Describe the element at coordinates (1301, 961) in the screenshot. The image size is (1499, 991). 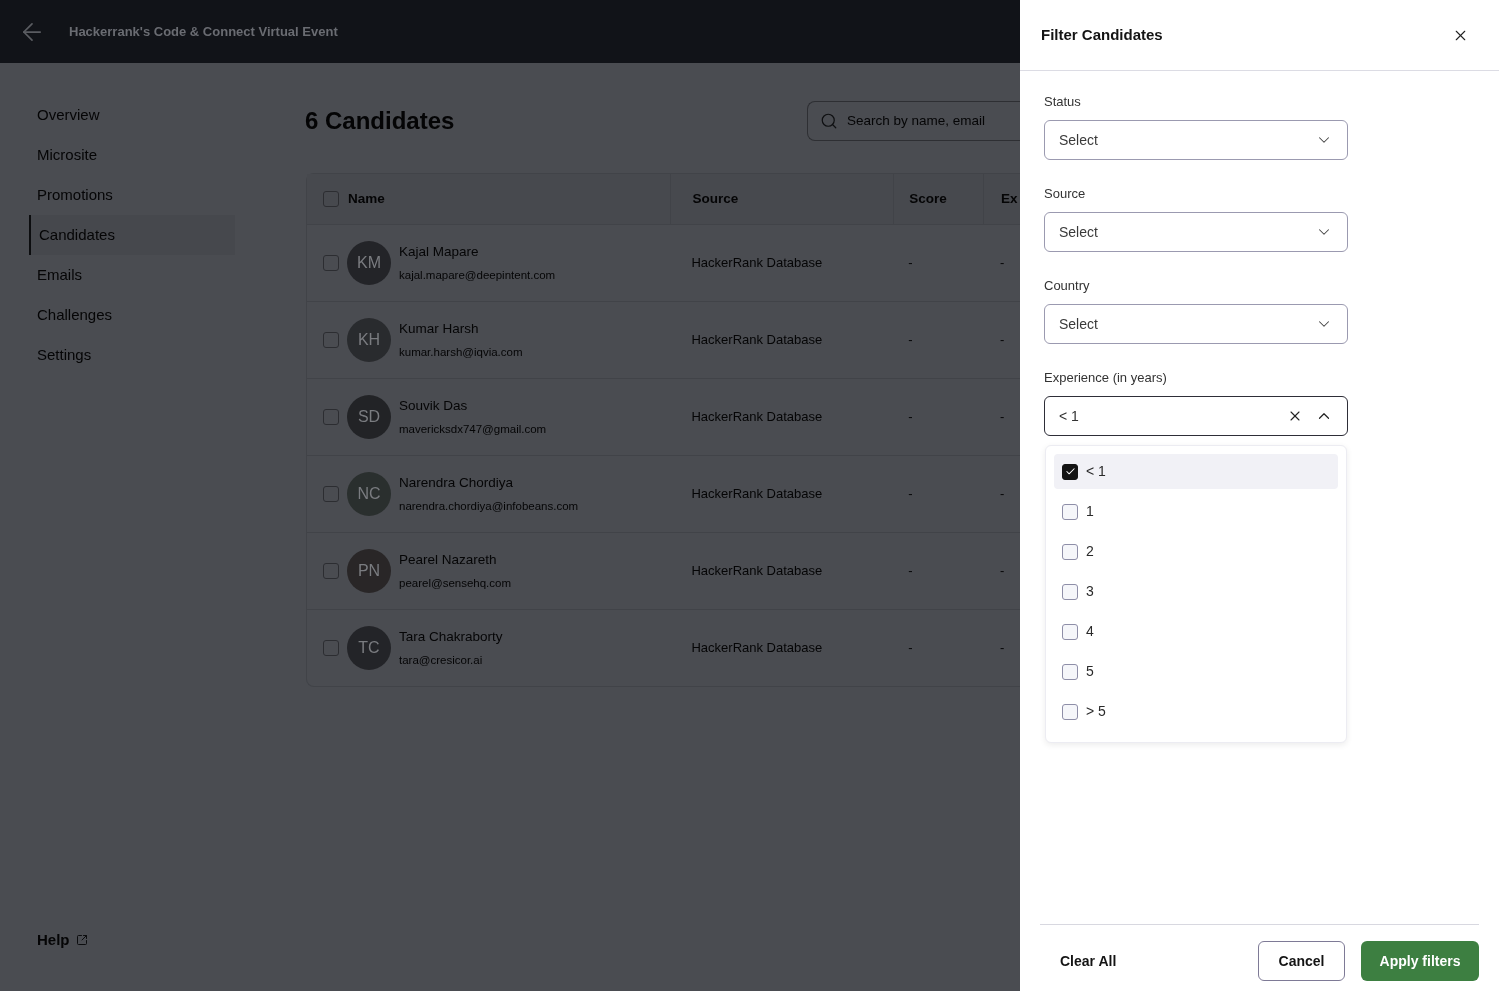
I see `cancel-button: Cancel` at that location.